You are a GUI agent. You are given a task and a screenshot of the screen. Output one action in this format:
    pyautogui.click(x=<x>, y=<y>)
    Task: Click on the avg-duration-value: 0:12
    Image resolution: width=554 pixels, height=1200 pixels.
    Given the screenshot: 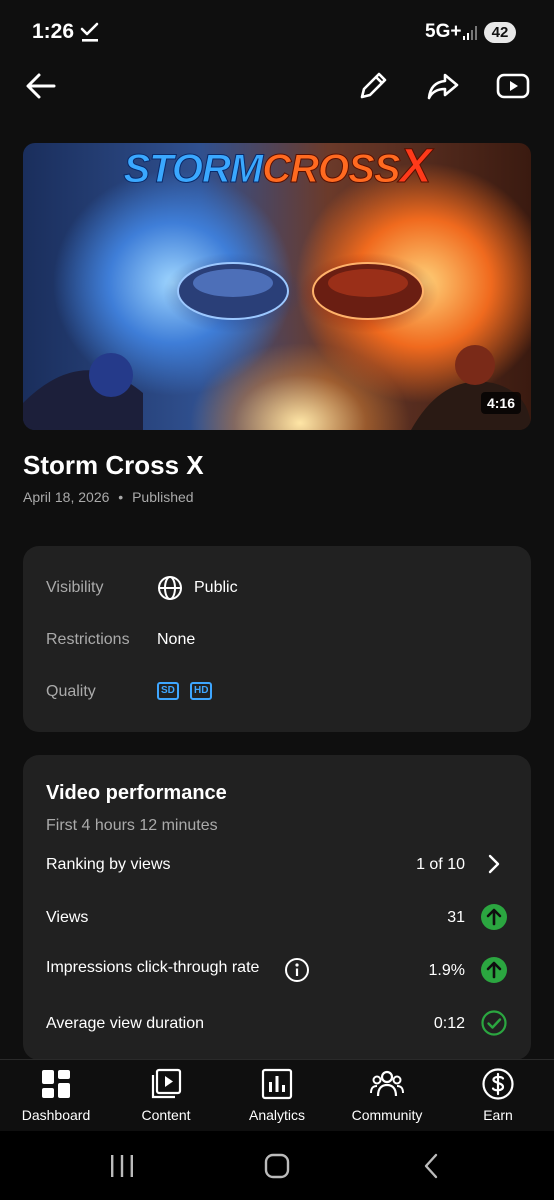 What is the action you would take?
    pyautogui.click(x=449, y=1023)
    